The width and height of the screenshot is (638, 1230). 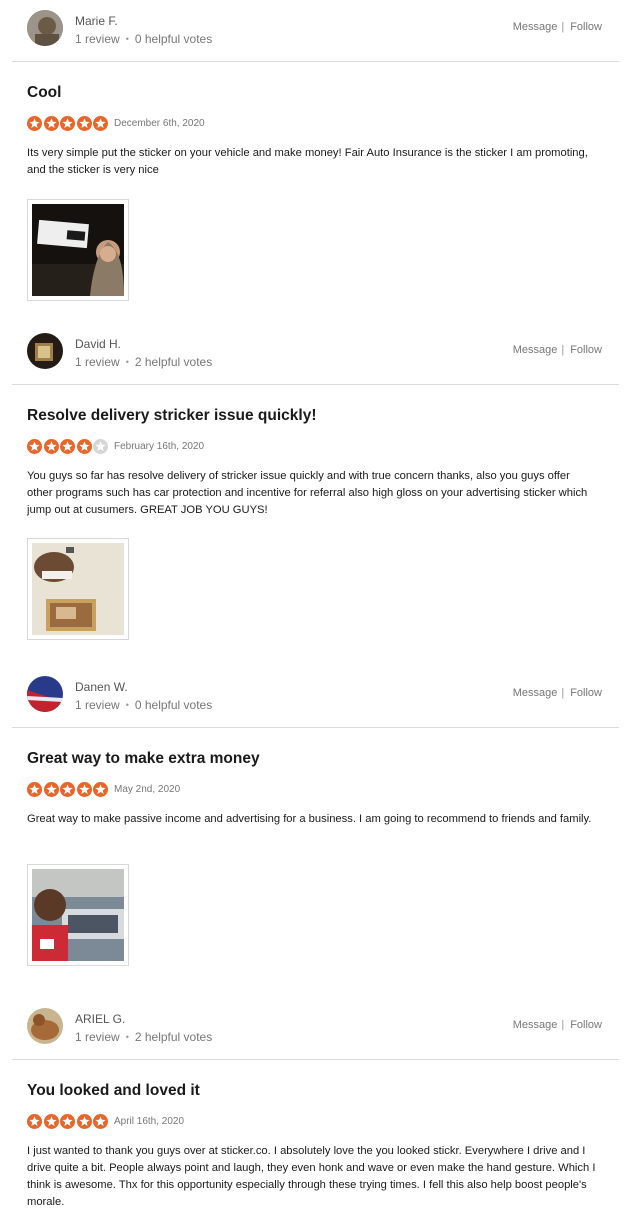 What do you see at coordinates (96, 21) in the screenshot?
I see `reviewer-name: Marie F.` at bounding box center [96, 21].